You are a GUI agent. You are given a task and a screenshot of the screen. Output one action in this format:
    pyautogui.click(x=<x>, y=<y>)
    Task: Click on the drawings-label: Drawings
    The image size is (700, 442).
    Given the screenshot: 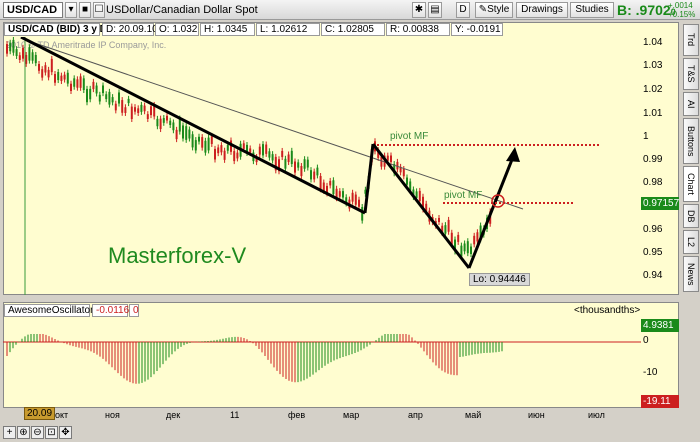 What is the action you would take?
    pyautogui.click(x=542, y=9)
    